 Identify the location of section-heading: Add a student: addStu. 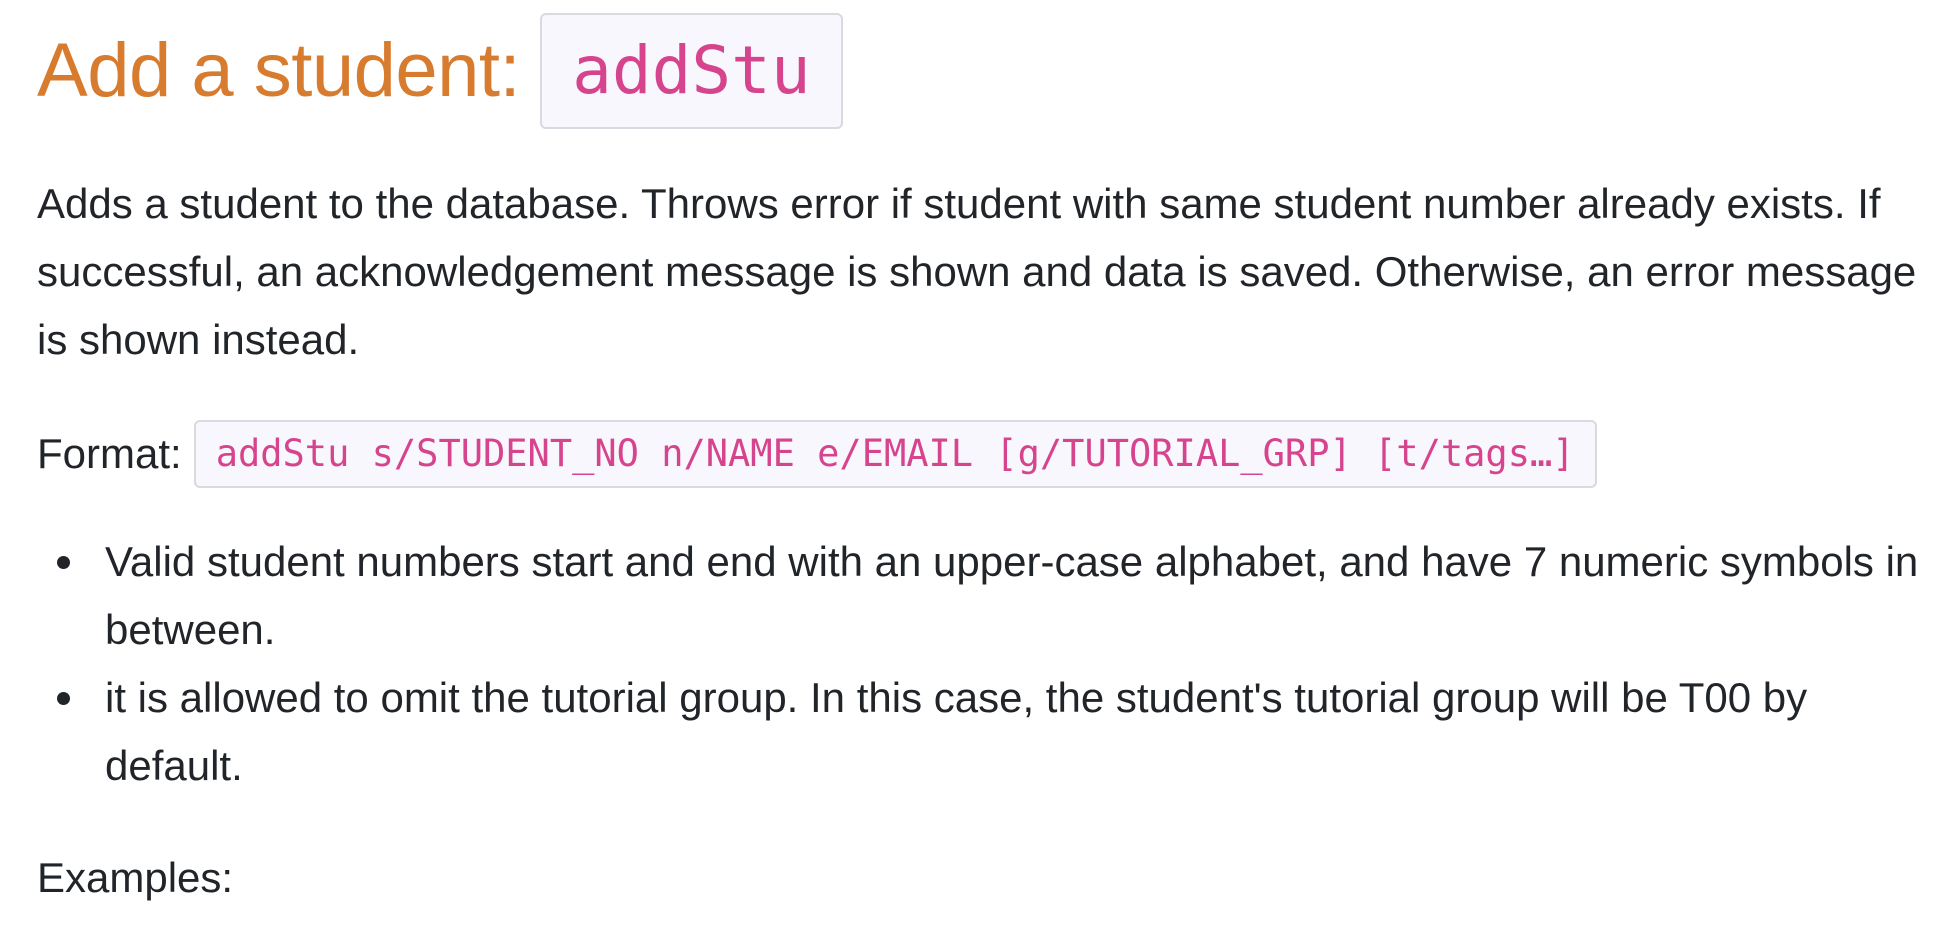
(977, 71).